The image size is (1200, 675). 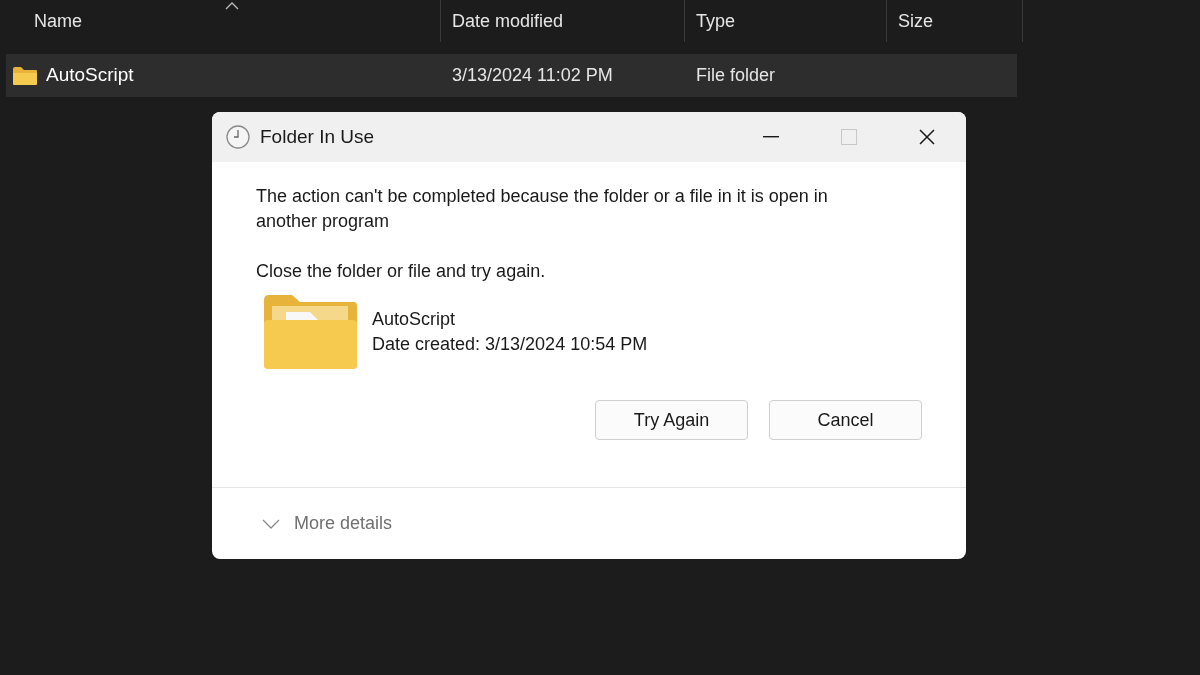 I want to click on date-modified: 3/13/2024 11:02 PM, so click(x=532, y=75).